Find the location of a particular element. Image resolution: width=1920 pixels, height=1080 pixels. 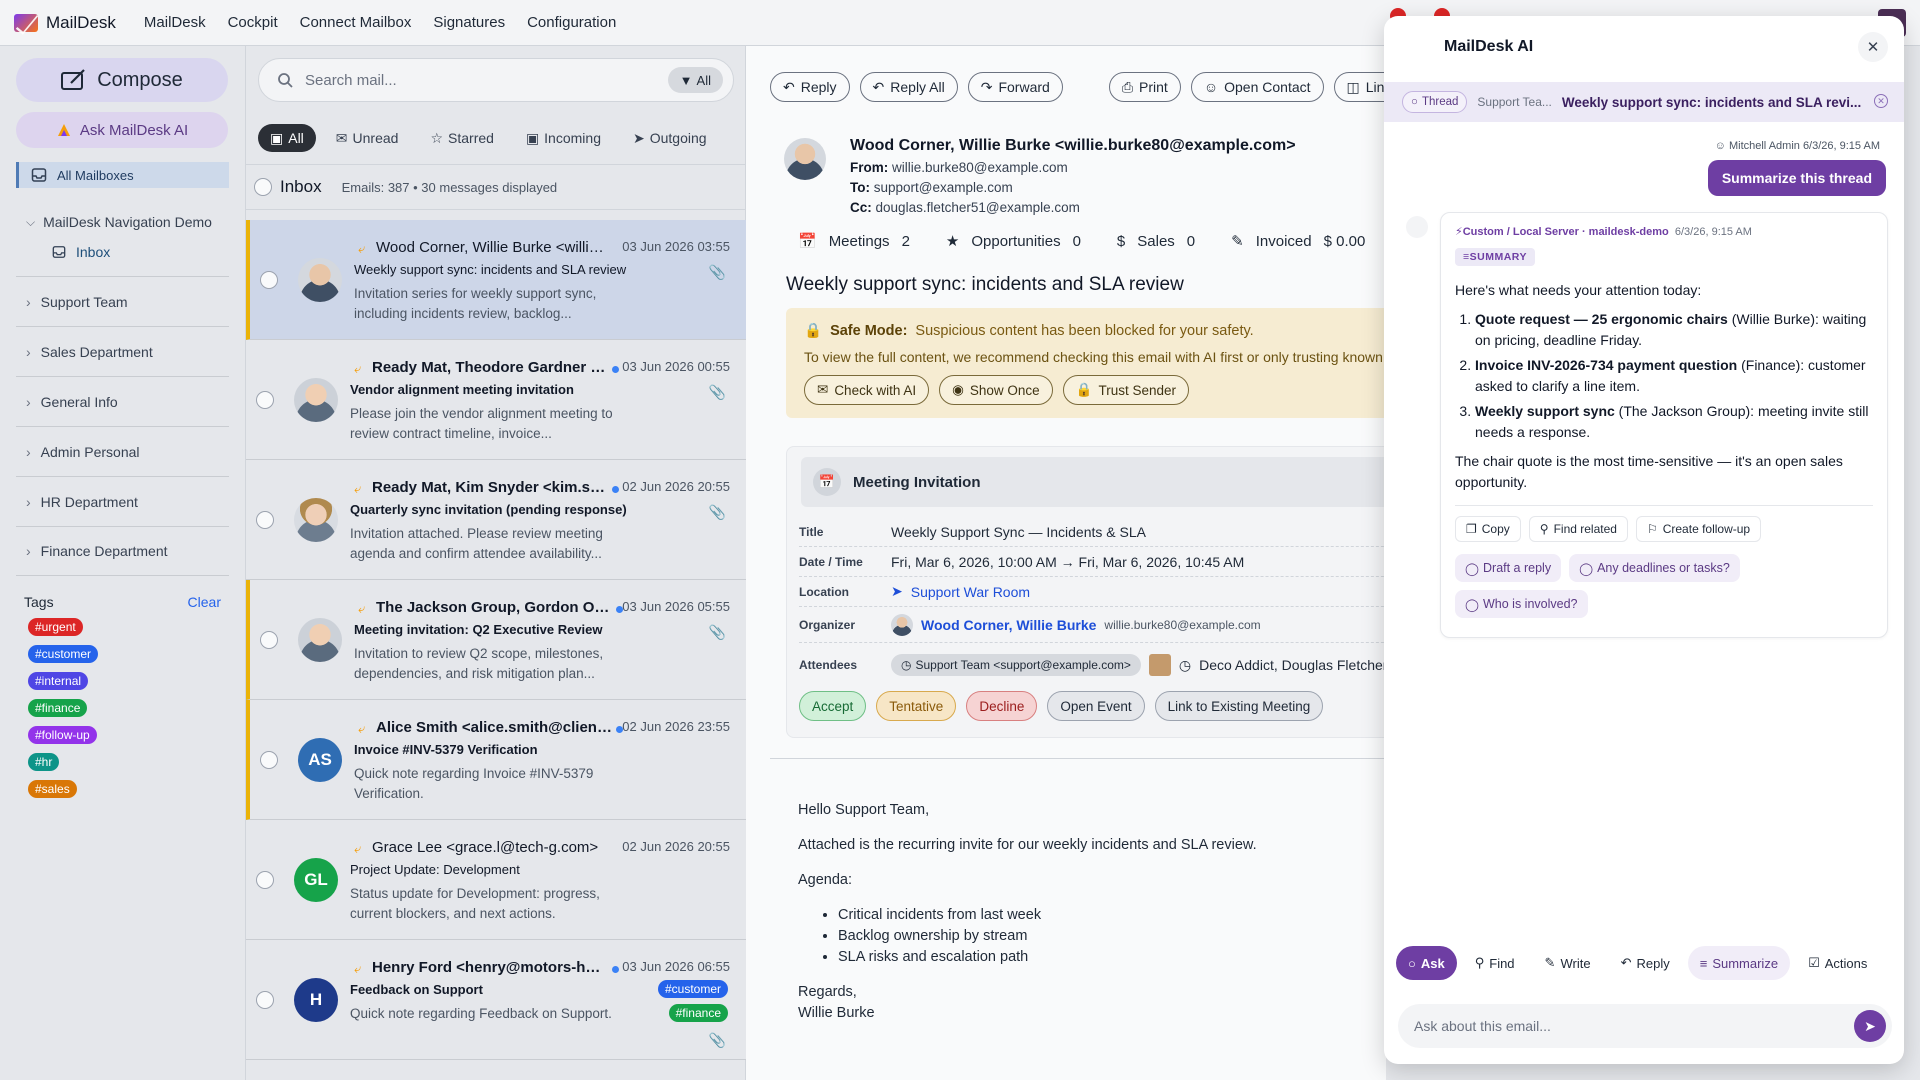

tentative-button: Tentative is located at coordinates (916, 706).